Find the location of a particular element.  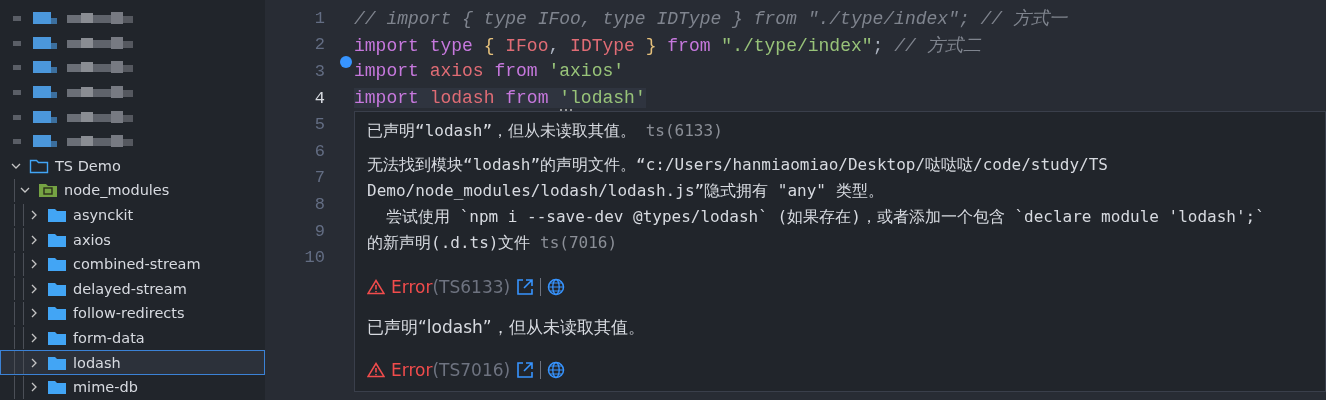

tree-item: form-data is located at coordinates (132, 338).